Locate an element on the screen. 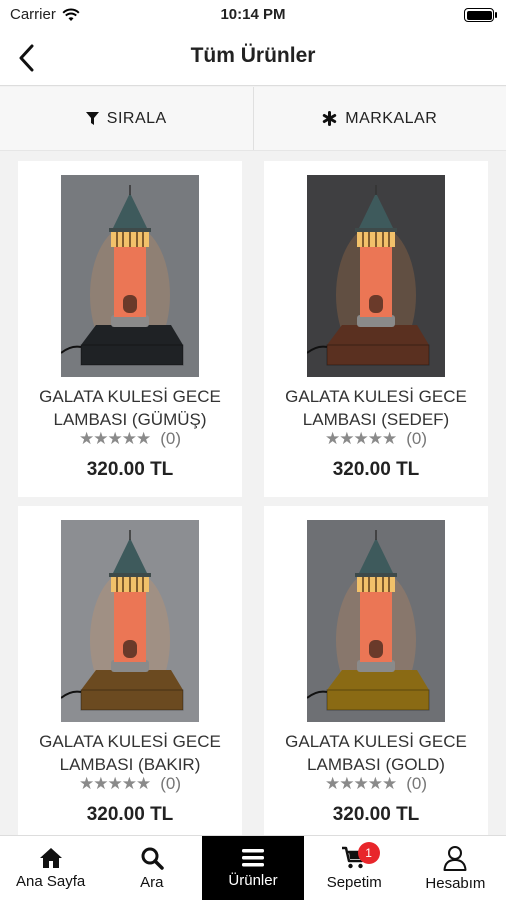  user-icon is located at coordinates (455, 858).